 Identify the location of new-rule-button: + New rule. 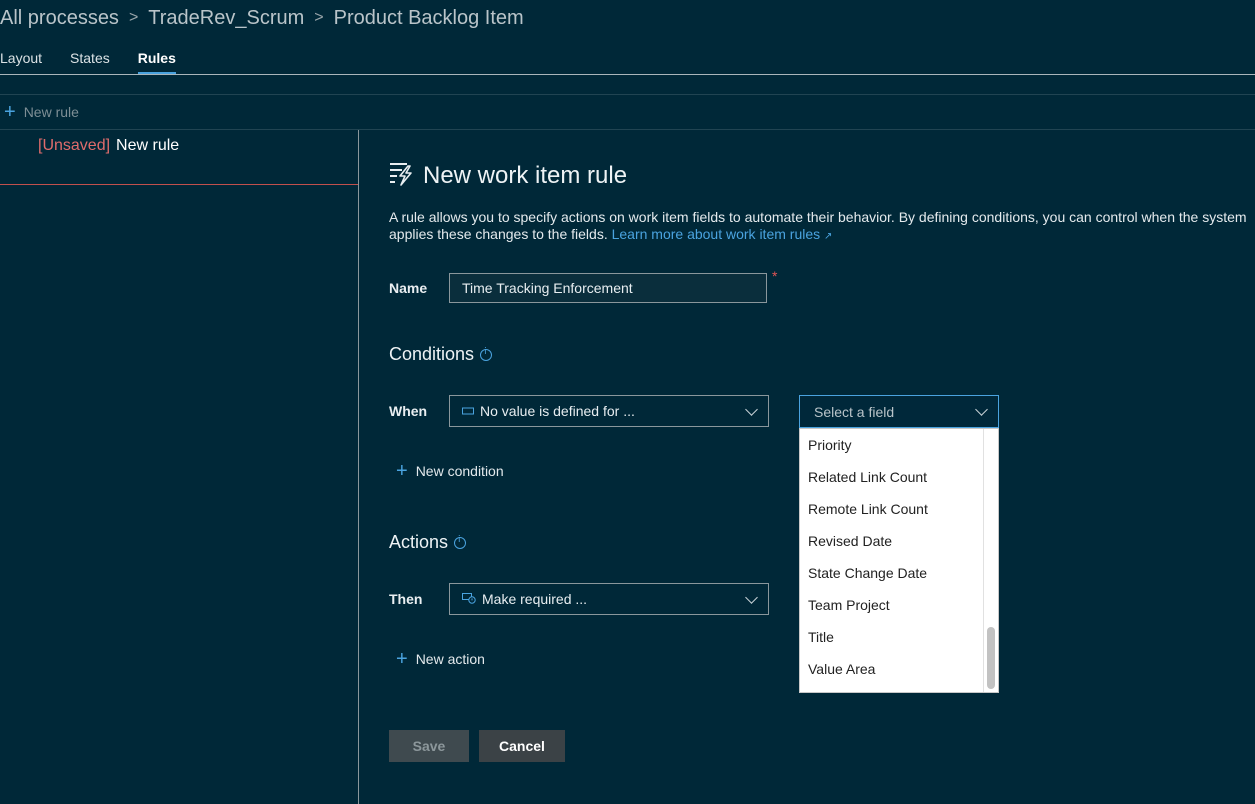
(41, 112).